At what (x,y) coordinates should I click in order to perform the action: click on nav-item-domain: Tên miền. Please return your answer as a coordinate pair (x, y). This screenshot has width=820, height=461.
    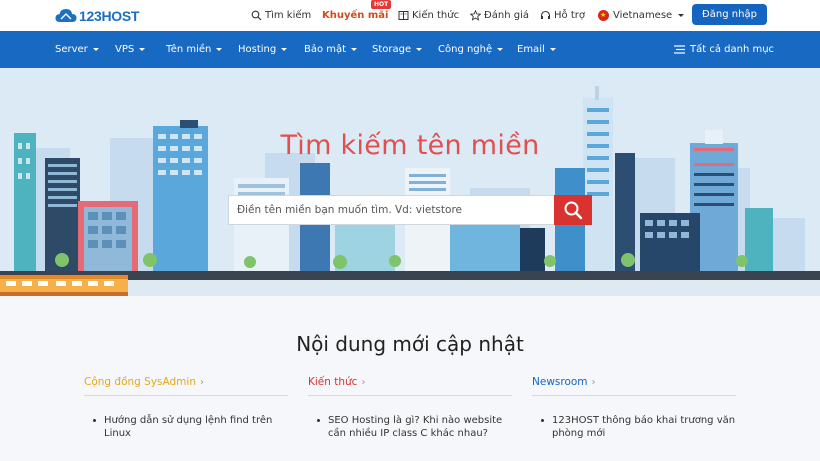
    Looking at the image, I should click on (194, 49).